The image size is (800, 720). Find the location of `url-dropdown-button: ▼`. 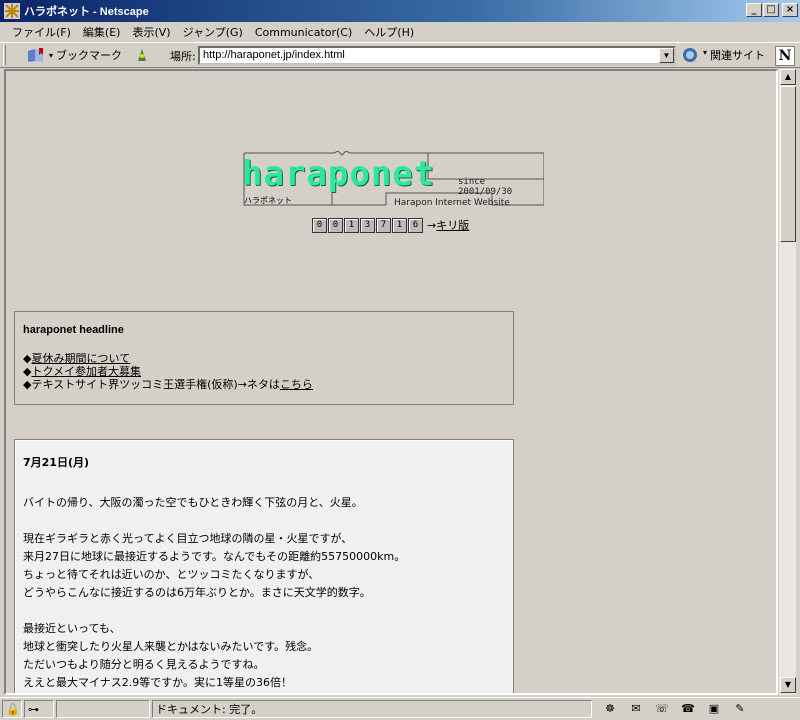

url-dropdown-button: ▼ is located at coordinates (666, 55).